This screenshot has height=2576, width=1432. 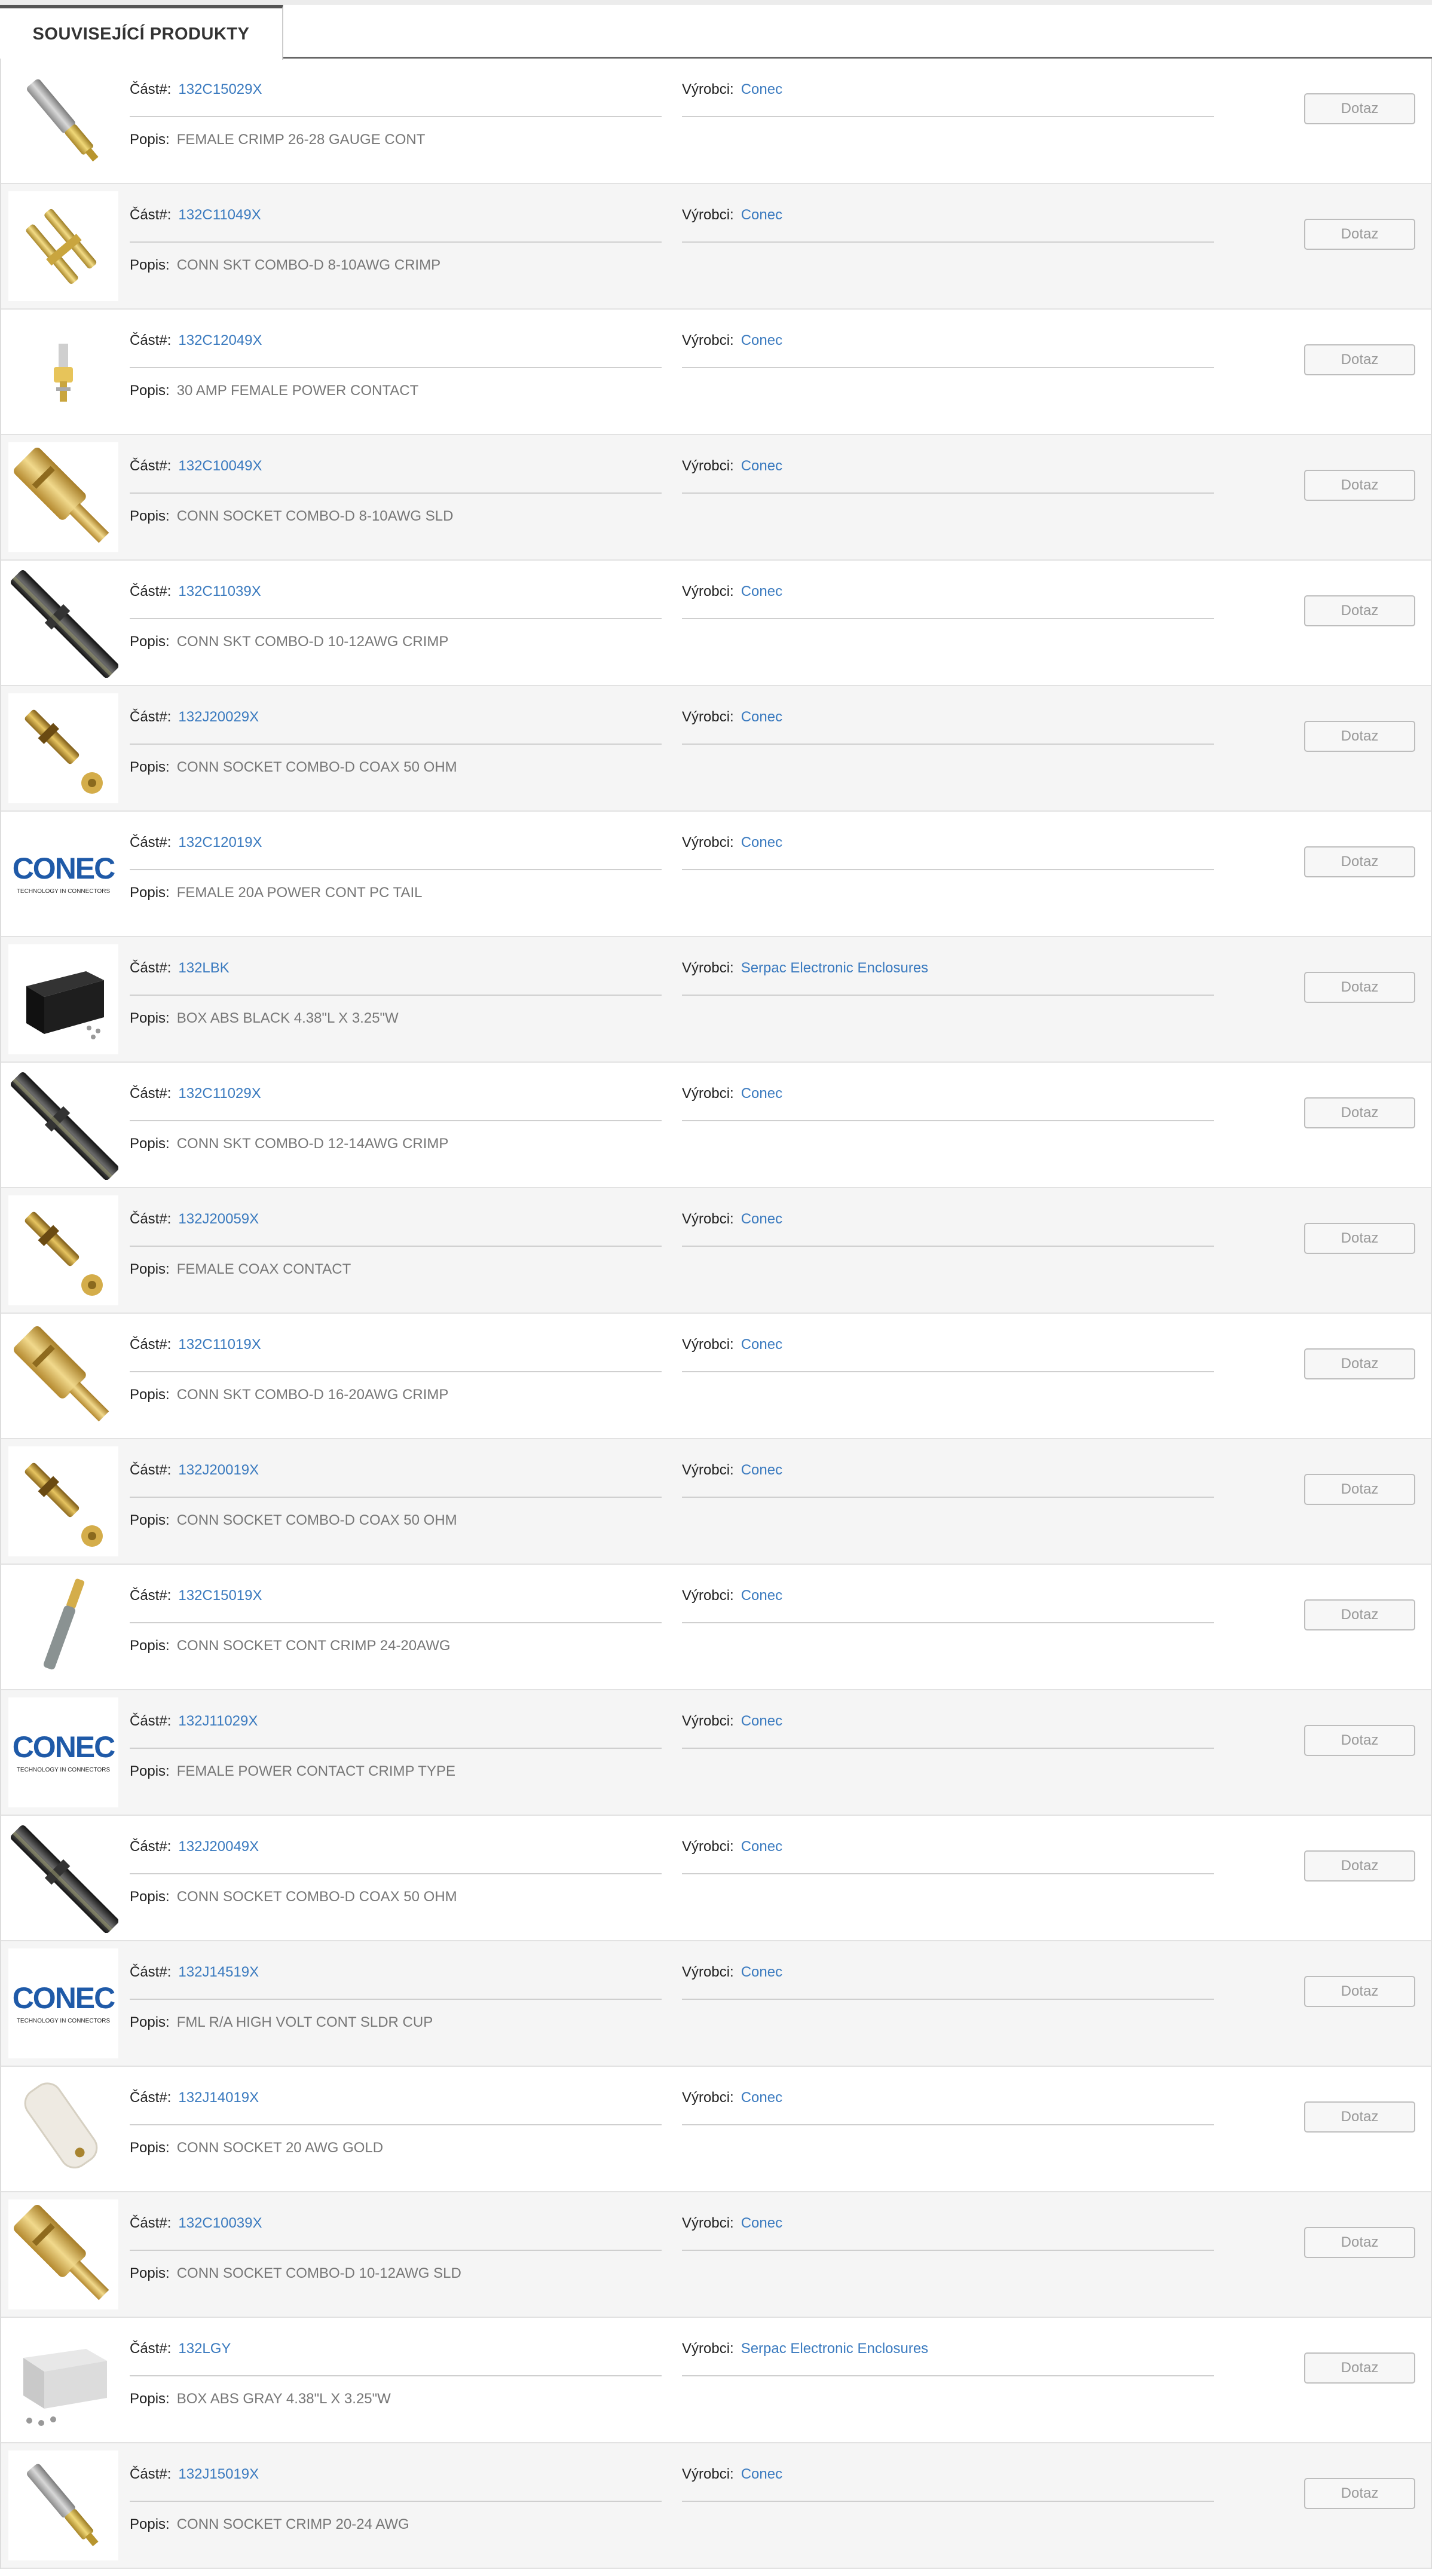 What do you see at coordinates (218, 1470) in the screenshot?
I see `part-number-link: 132J20019X` at bounding box center [218, 1470].